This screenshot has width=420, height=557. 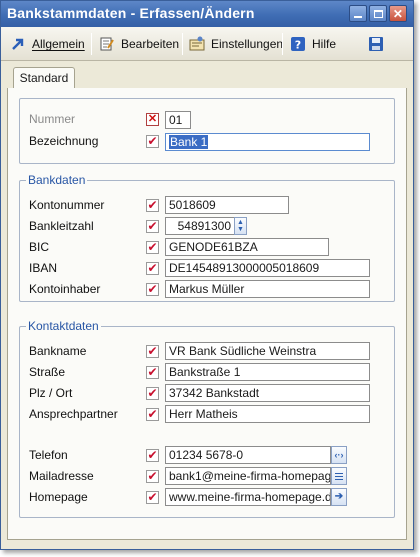 What do you see at coordinates (51, 393) in the screenshot?
I see `plz-ort-label: Plz / Ort` at bounding box center [51, 393].